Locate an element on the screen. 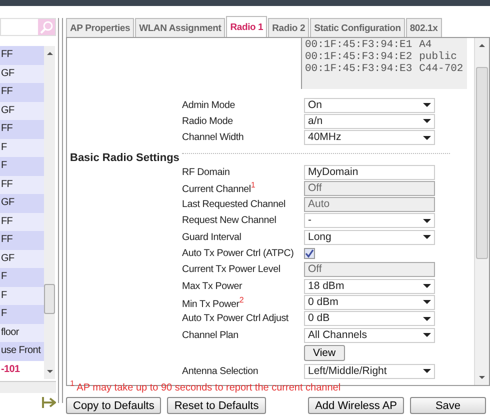  field-label: RF Domain is located at coordinates (206, 172).